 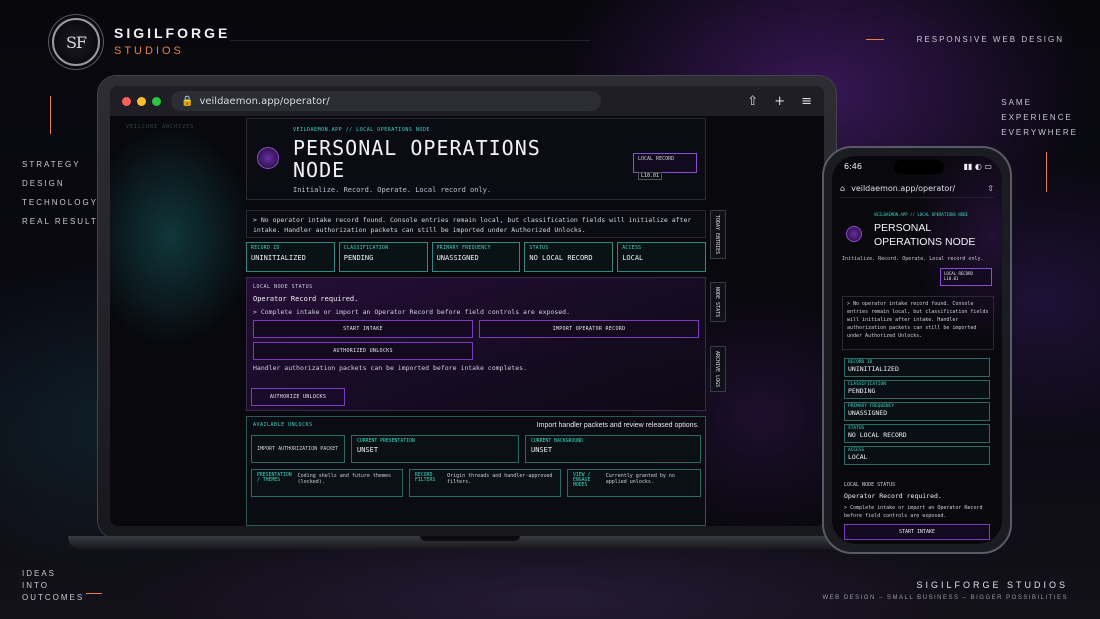 I want to click on tab-label: TODAY ENTRIES, so click(x=717, y=235).